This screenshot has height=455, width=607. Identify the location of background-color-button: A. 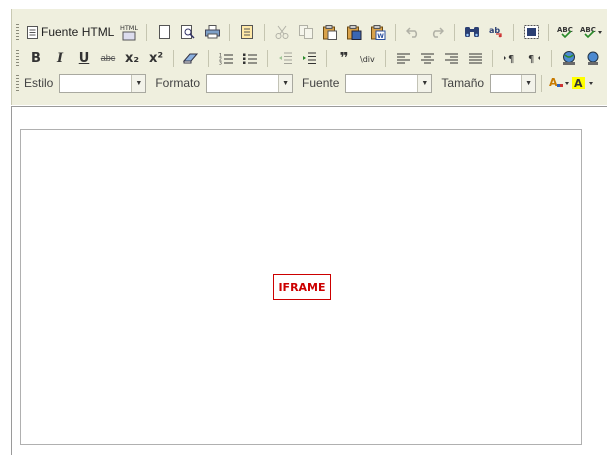
(583, 83).